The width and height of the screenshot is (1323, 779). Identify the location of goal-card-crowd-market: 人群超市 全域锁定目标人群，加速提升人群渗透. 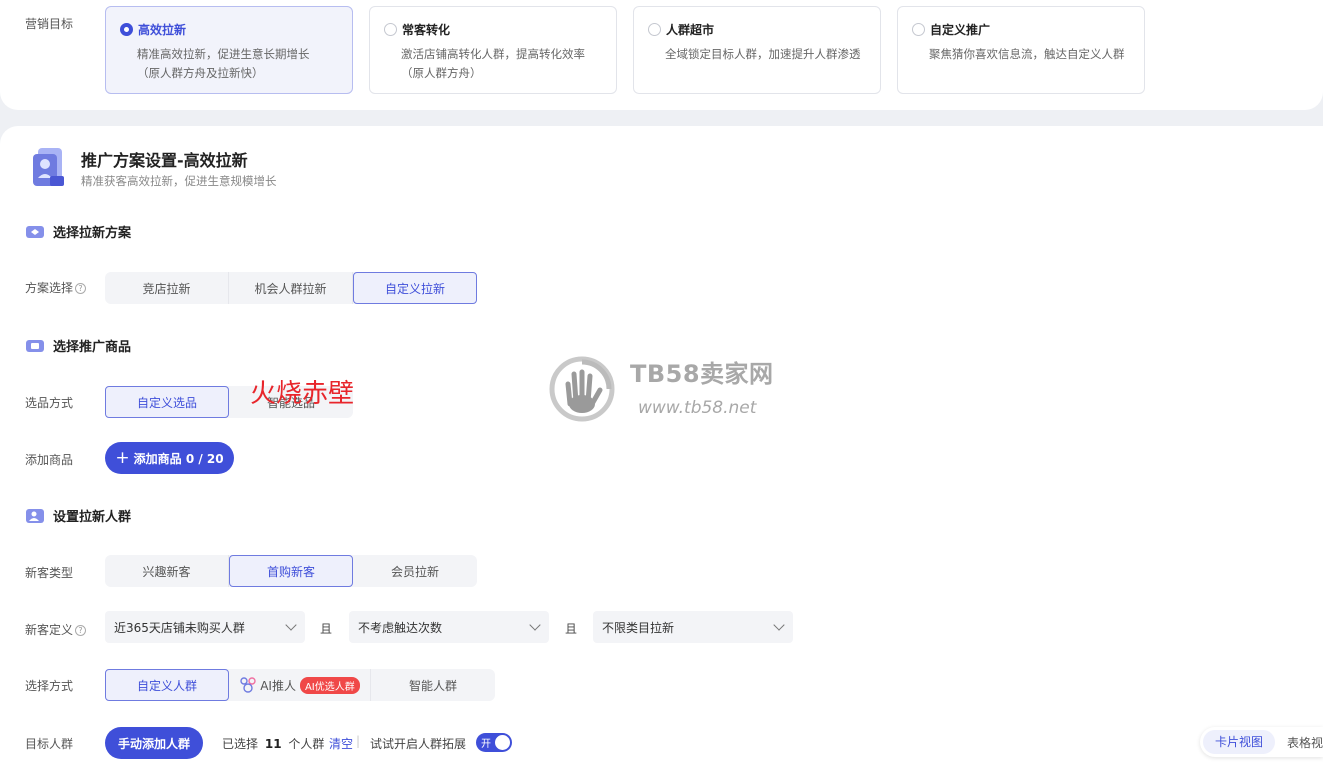
(757, 50).